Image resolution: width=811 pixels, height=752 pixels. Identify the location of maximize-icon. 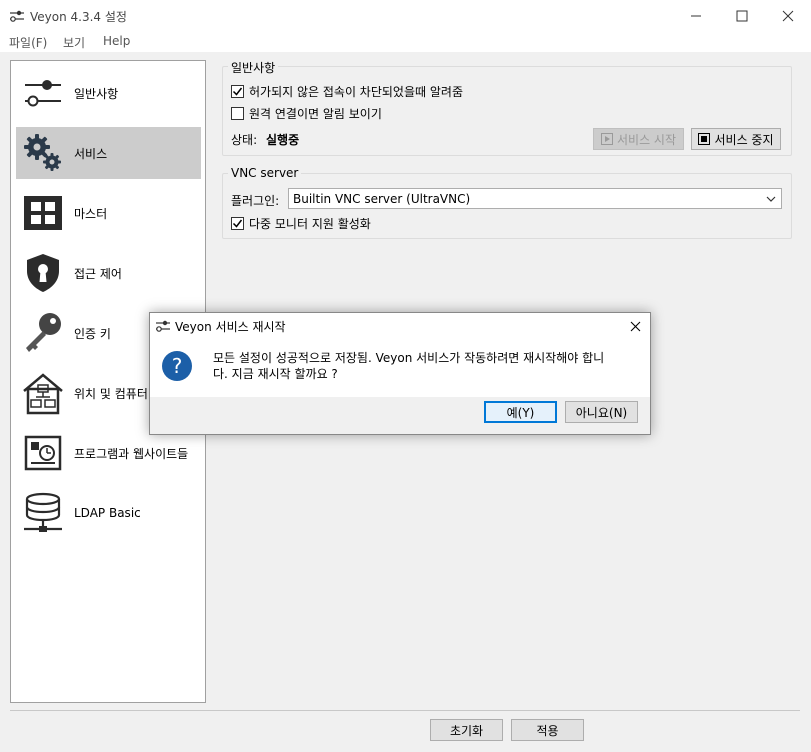
(742, 15).